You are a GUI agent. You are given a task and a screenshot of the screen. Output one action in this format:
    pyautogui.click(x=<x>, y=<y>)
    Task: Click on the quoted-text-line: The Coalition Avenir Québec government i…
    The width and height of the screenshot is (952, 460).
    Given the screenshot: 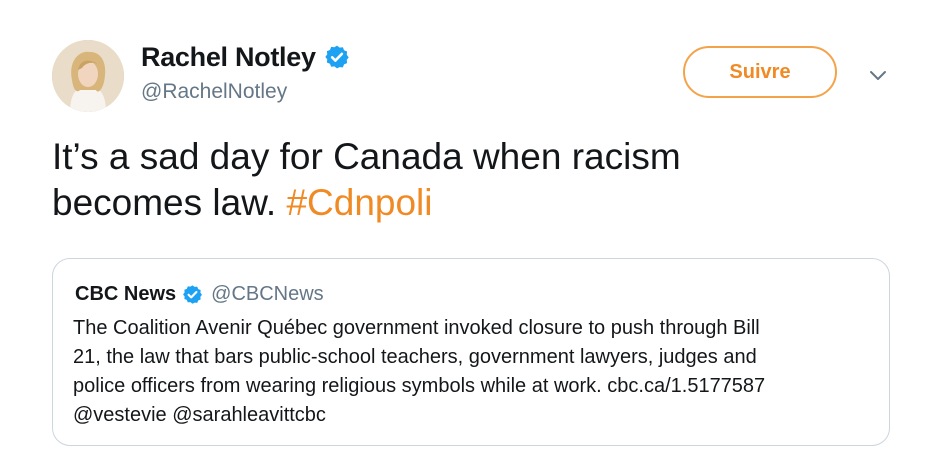 What is the action you would take?
    pyautogui.click(x=416, y=328)
    